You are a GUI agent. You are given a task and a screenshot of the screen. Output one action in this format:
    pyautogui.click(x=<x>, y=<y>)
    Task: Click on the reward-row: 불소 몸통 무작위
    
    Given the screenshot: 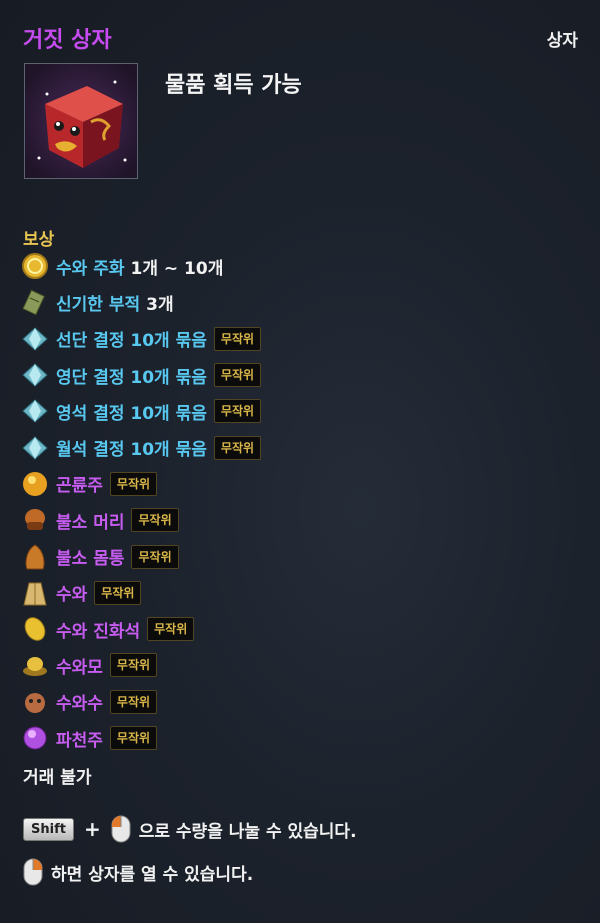 What is the action you would take?
    pyautogui.click(x=300, y=556)
    